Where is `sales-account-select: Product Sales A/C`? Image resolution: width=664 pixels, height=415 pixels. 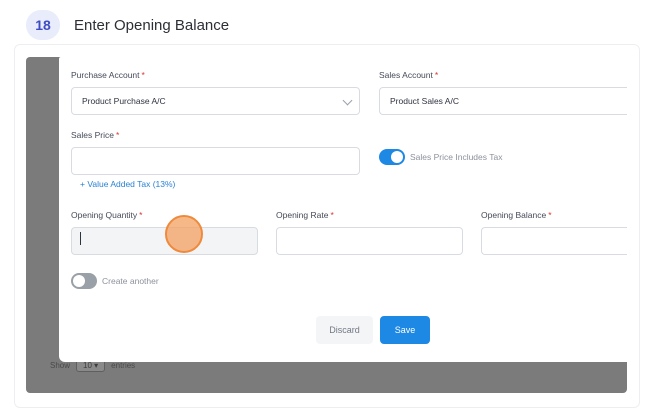
sales-account-select: Product Sales A/C is located at coordinates (503, 101).